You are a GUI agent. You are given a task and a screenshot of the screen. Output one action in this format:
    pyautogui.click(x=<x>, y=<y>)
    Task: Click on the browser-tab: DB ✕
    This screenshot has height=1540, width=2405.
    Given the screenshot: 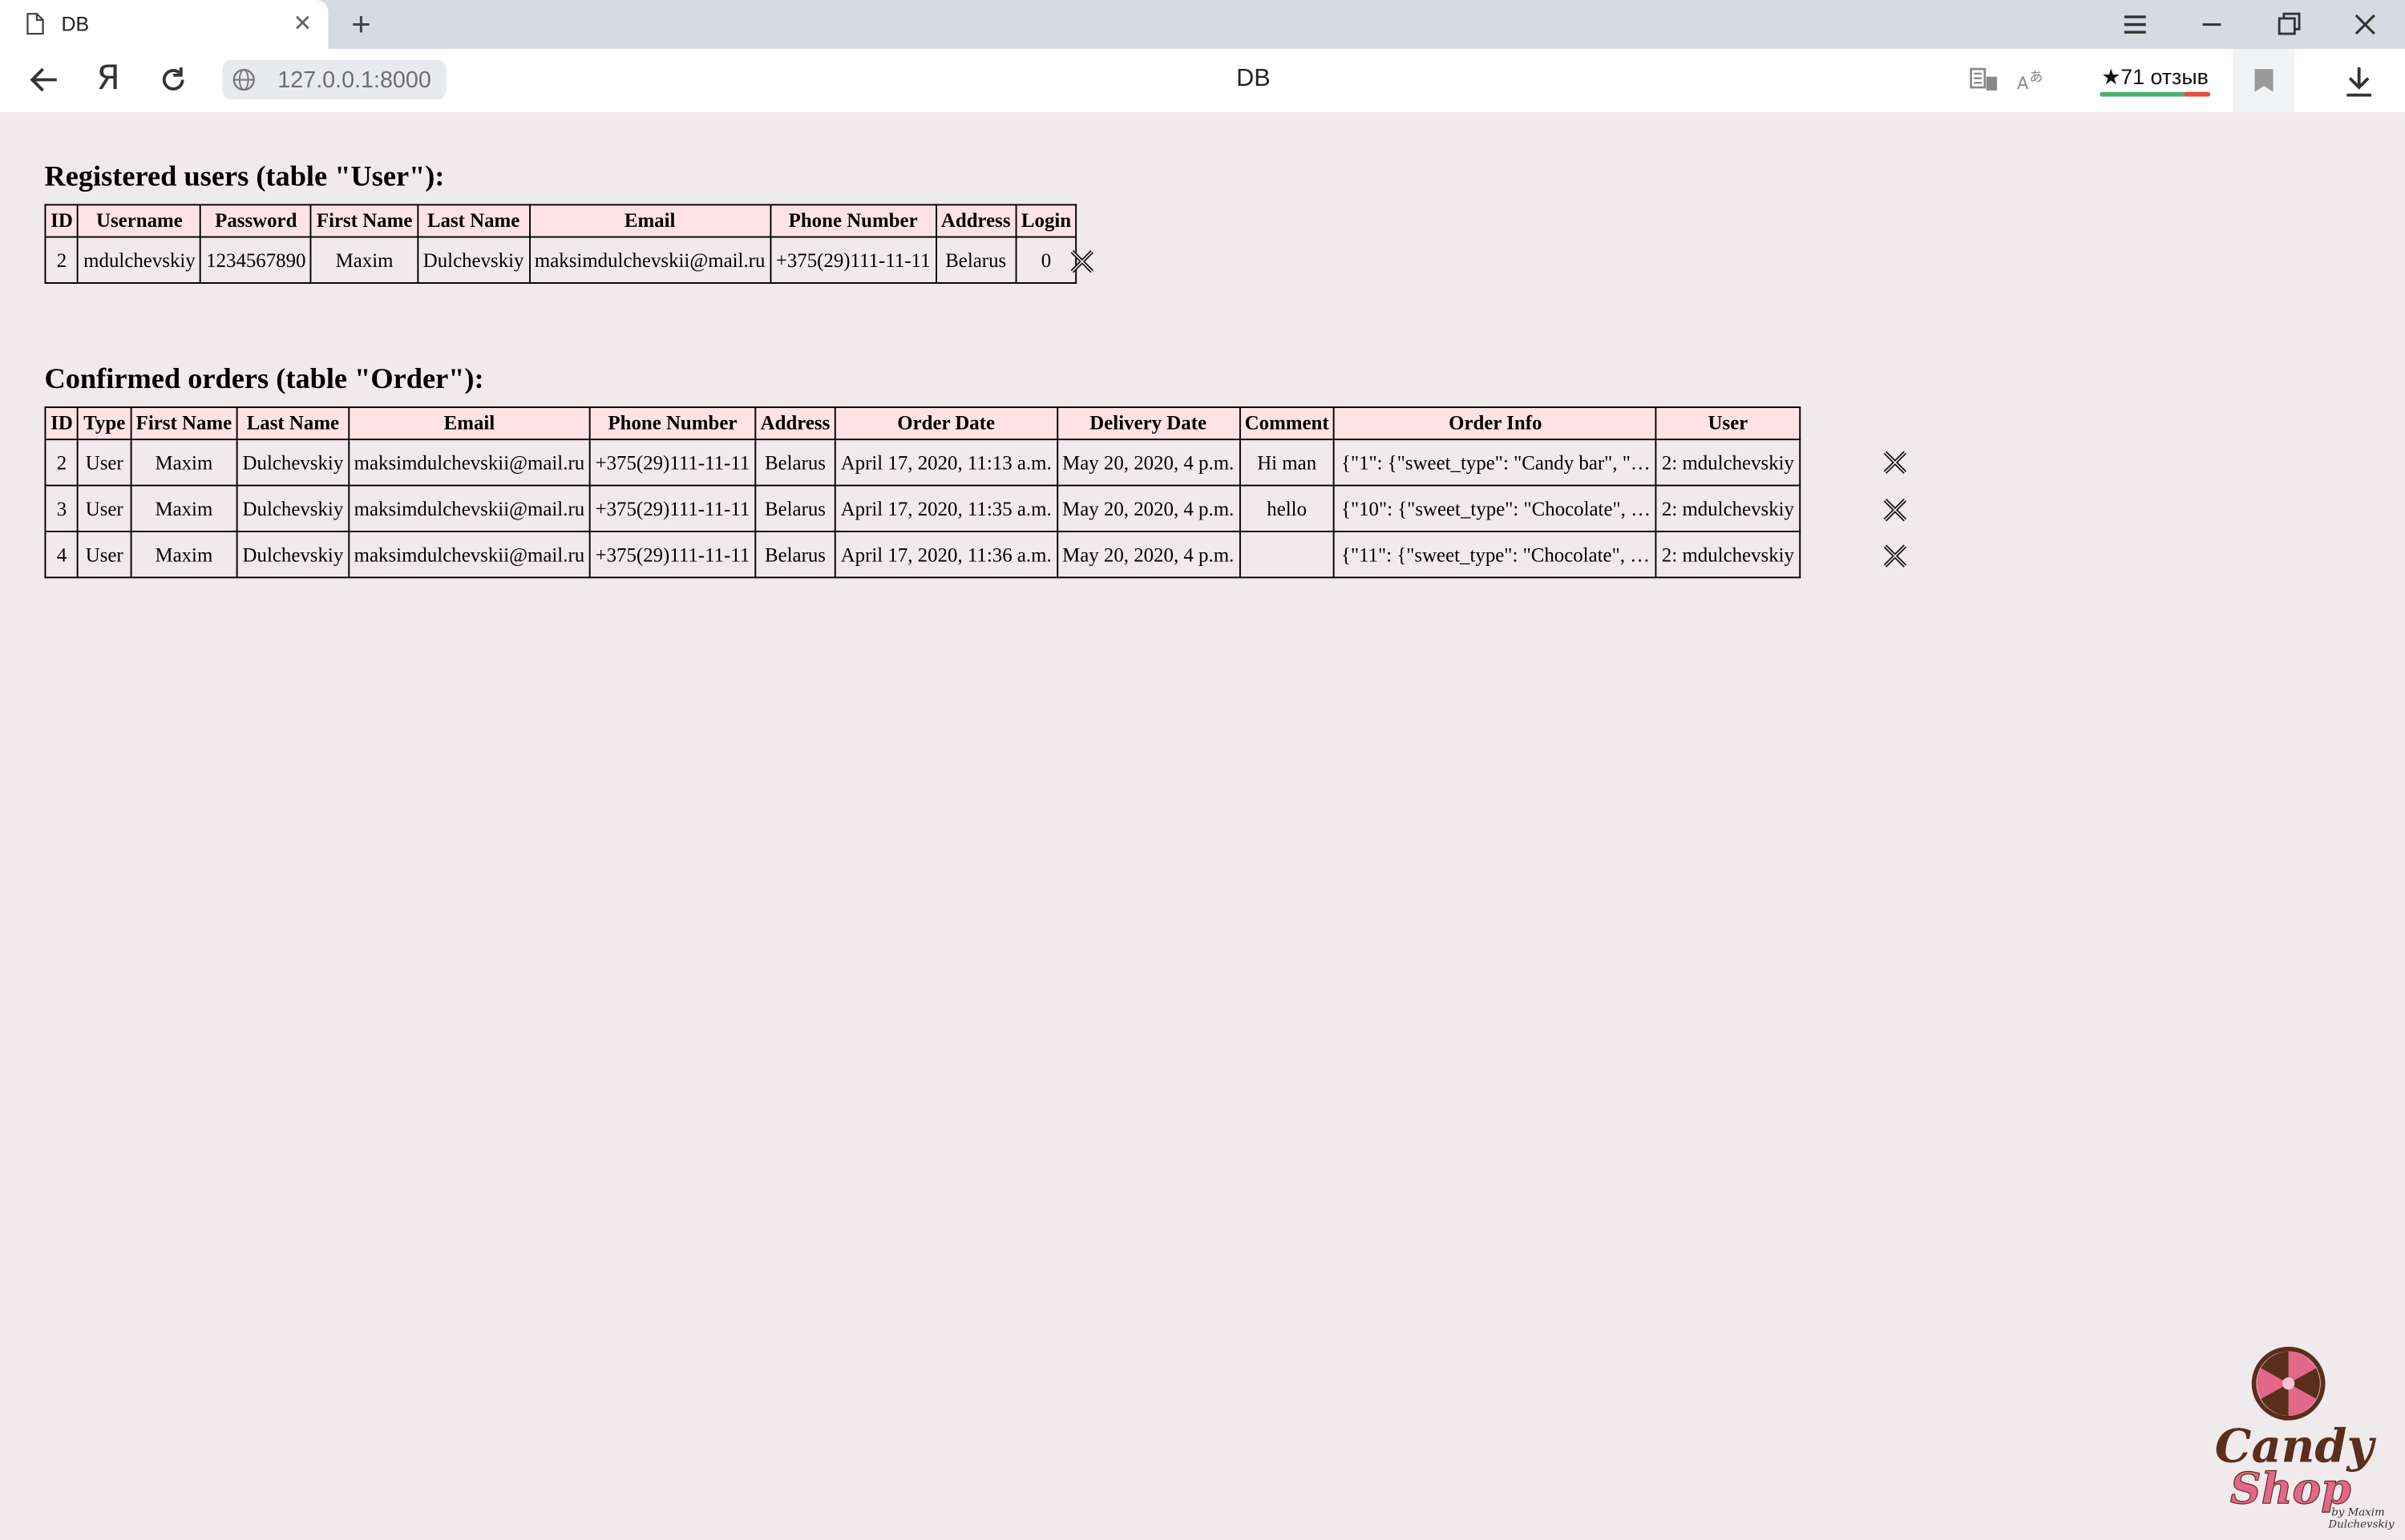 What is the action you would take?
    pyautogui.click(x=165, y=25)
    